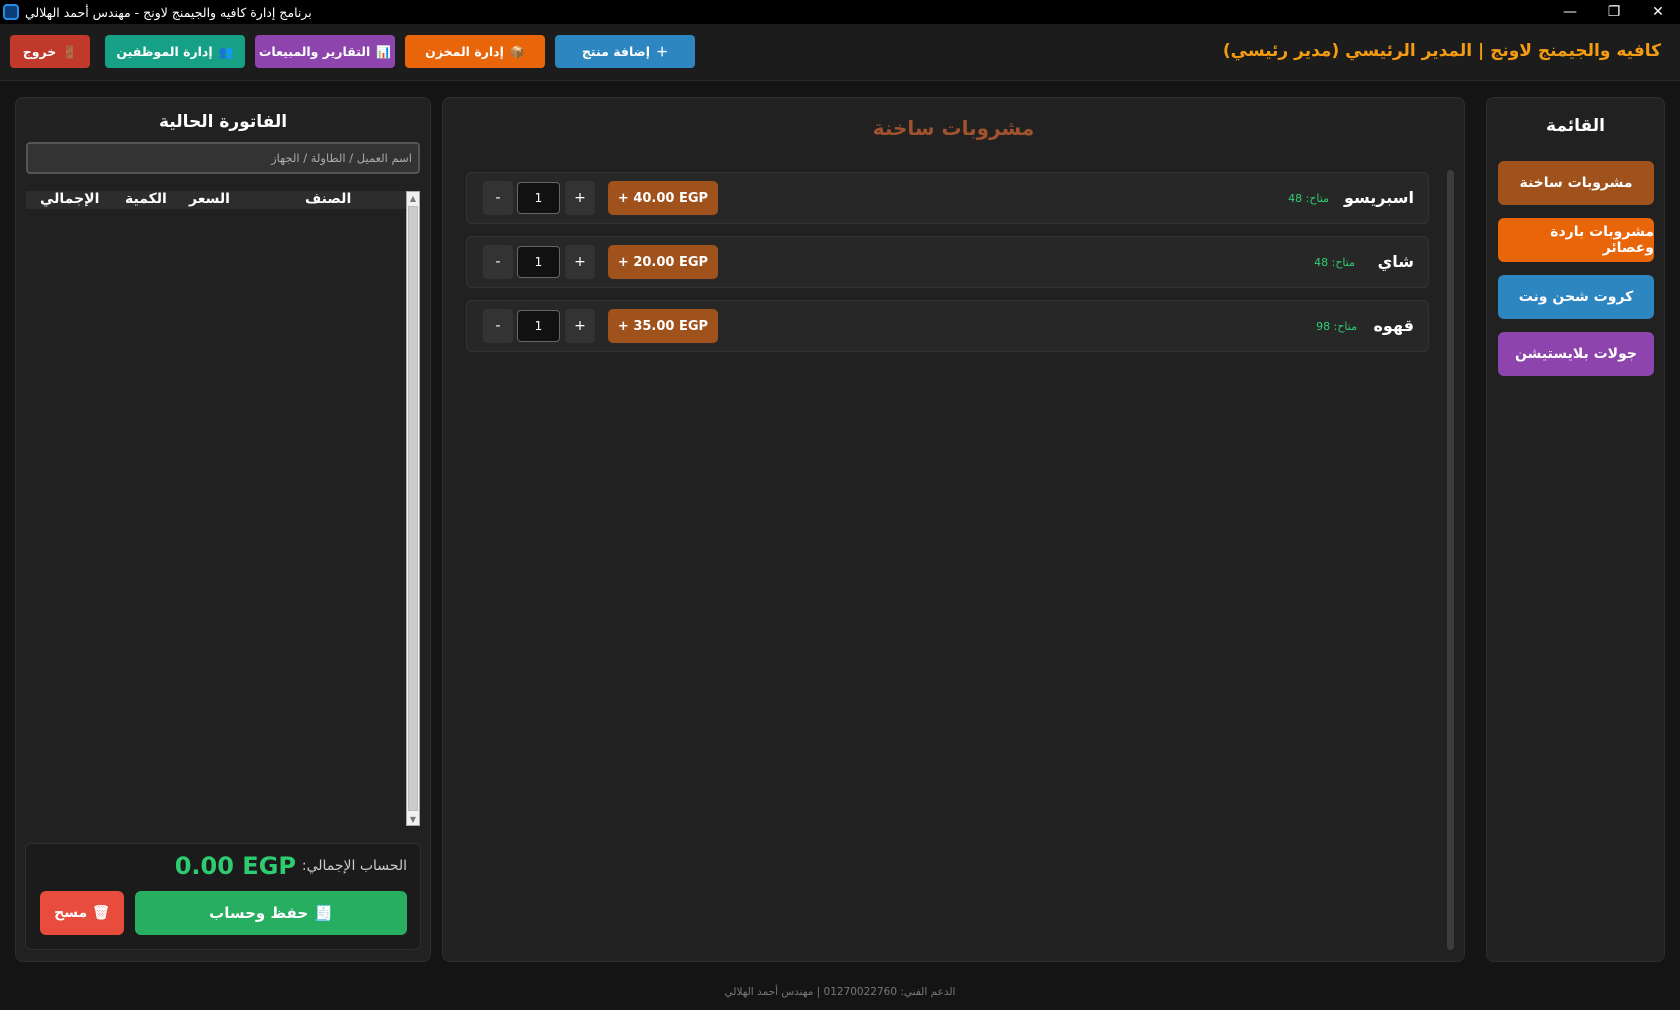 The height and width of the screenshot is (1010, 1680). Describe the element at coordinates (1575, 126) in the screenshot. I see `menu-title: القائمة` at that location.